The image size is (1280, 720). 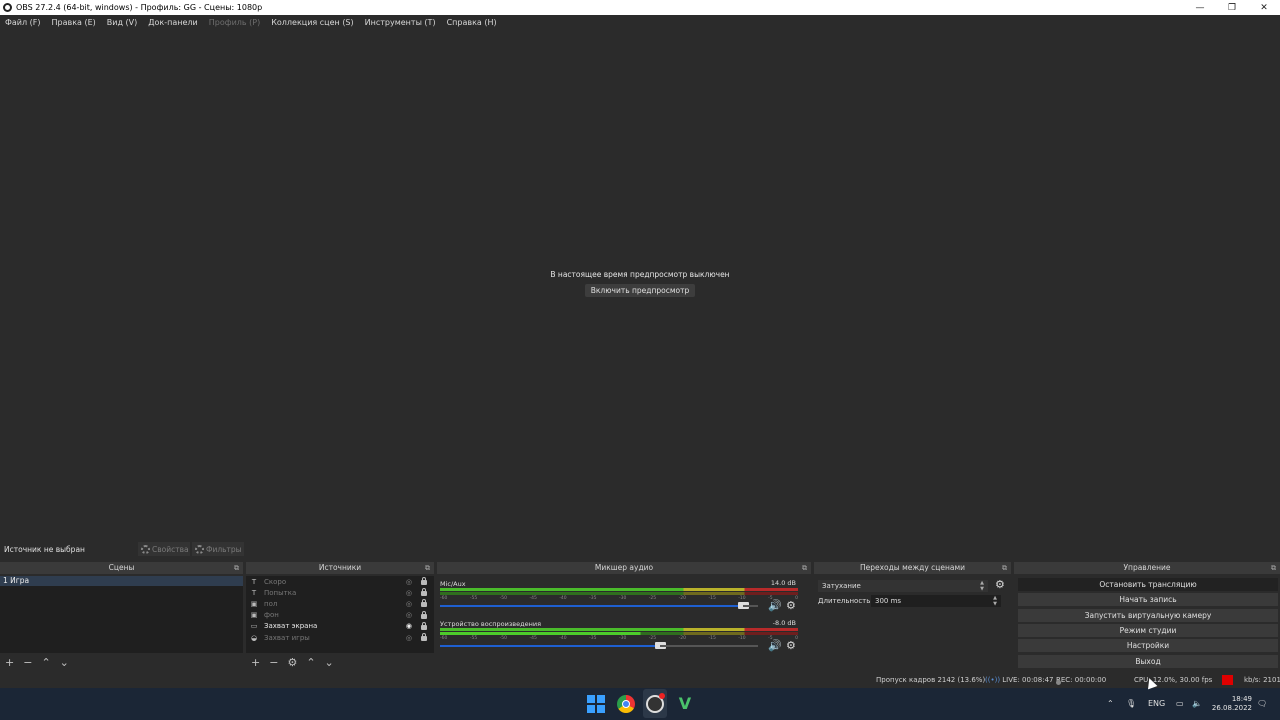 What do you see at coordinates (1180, 703) in the screenshot?
I see `network-icon: ▭` at bounding box center [1180, 703].